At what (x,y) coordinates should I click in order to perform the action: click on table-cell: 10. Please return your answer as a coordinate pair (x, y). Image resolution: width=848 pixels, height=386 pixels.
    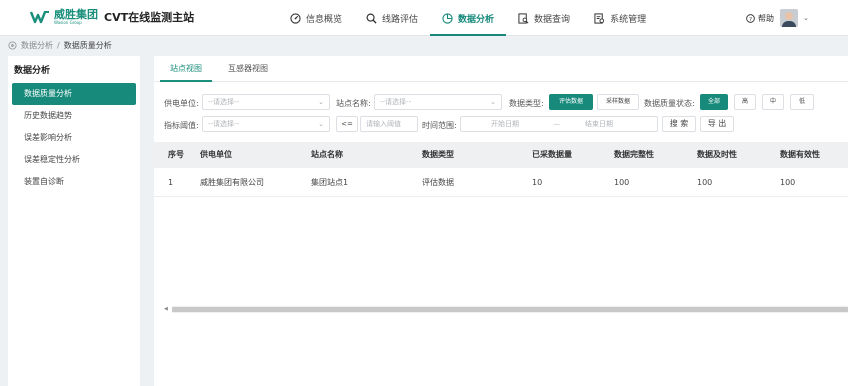
    Looking at the image, I should click on (537, 182).